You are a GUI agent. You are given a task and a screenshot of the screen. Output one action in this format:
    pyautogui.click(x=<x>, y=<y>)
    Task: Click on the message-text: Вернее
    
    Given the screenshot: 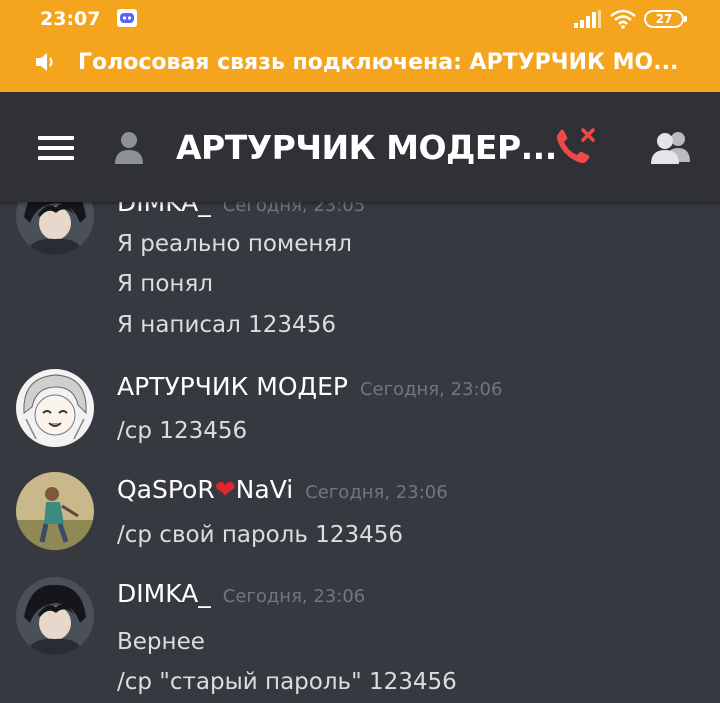 What is the action you would take?
    pyautogui.click(x=161, y=642)
    